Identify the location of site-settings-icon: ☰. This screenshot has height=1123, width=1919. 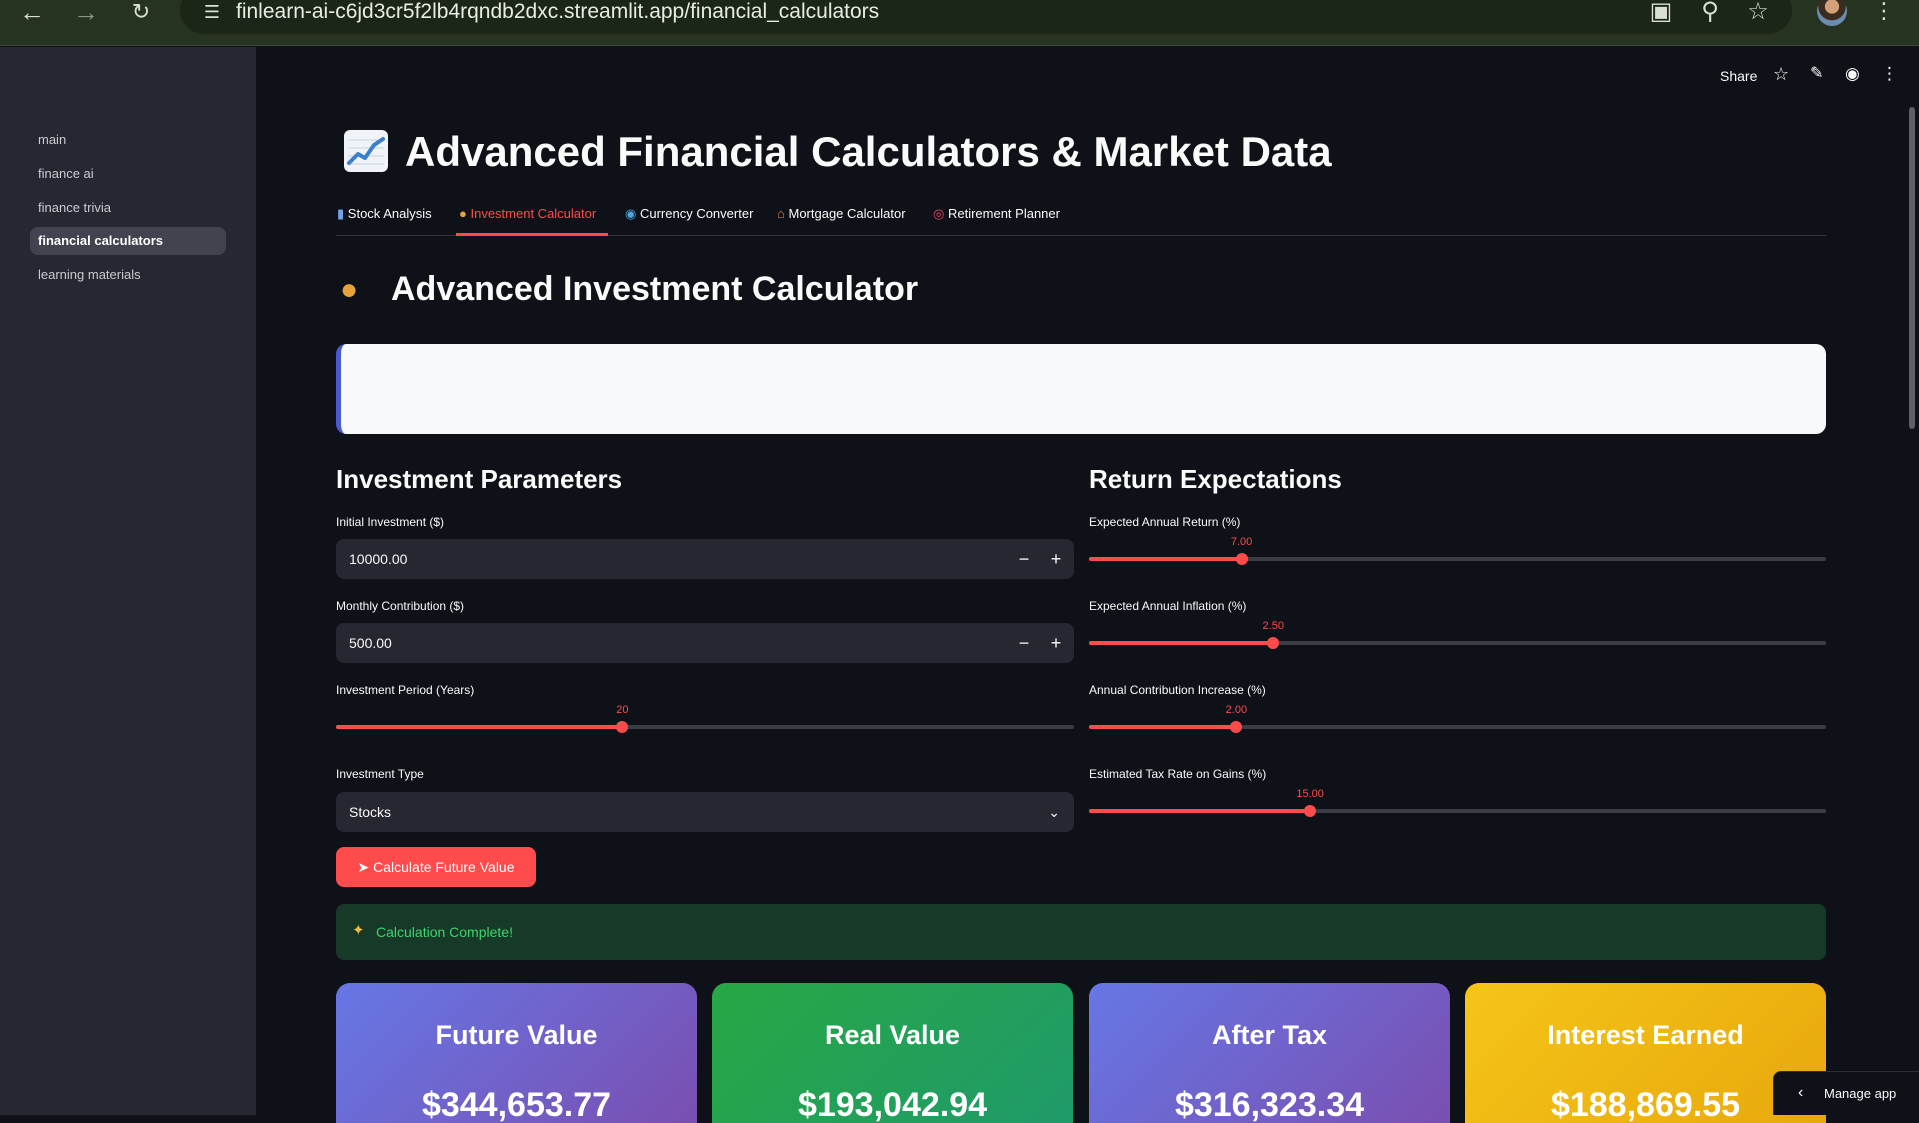
(212, 12).